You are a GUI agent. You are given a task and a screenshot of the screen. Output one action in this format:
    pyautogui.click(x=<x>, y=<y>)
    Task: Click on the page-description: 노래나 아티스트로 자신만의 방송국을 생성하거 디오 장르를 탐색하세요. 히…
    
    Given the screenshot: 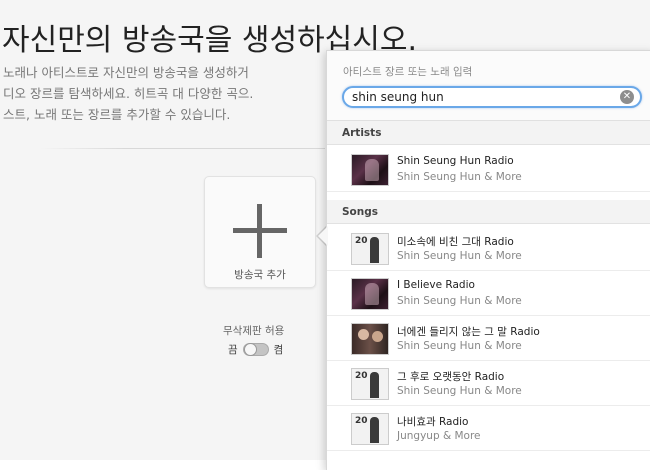 What is the action you would take?
    pyautogui.click(x=164, y=93)
    